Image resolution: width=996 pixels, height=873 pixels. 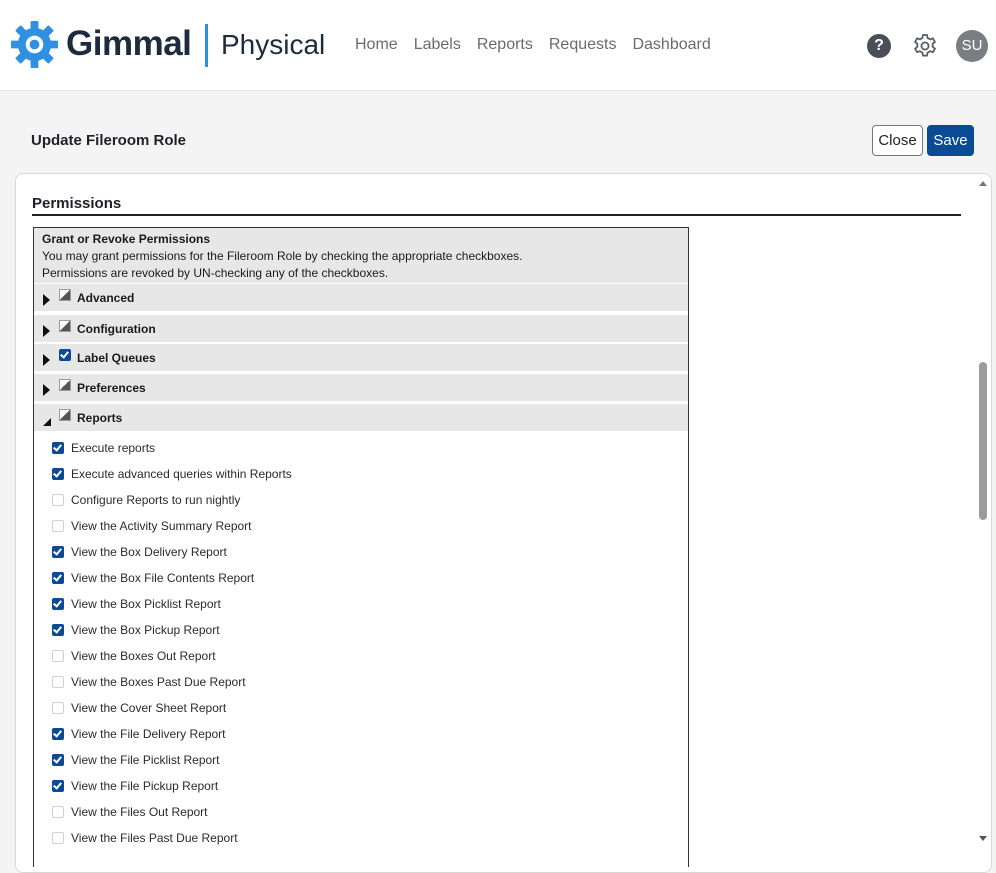 I want to click on permission-label: View the File Picklist Report, so click(x=145, y=760).